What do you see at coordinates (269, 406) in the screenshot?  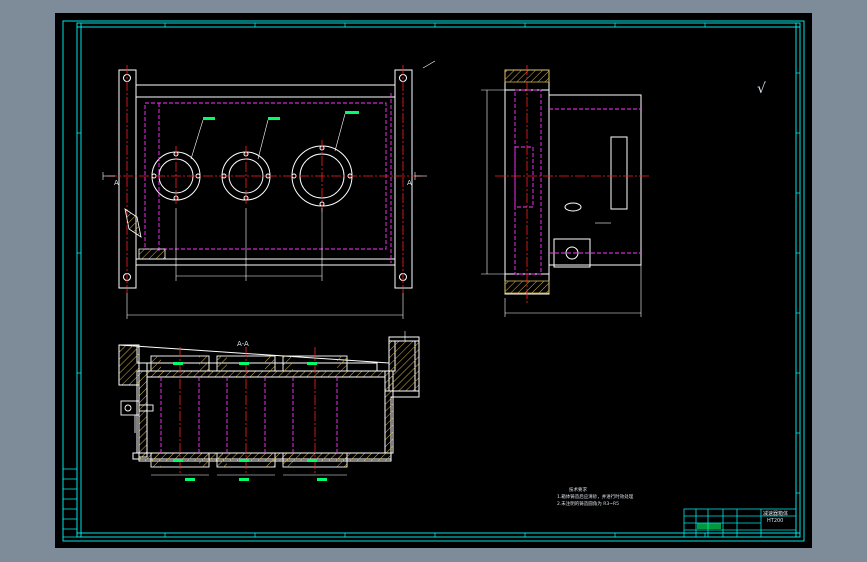 I see `section-view: A-A` at bounding box center [269, 406].